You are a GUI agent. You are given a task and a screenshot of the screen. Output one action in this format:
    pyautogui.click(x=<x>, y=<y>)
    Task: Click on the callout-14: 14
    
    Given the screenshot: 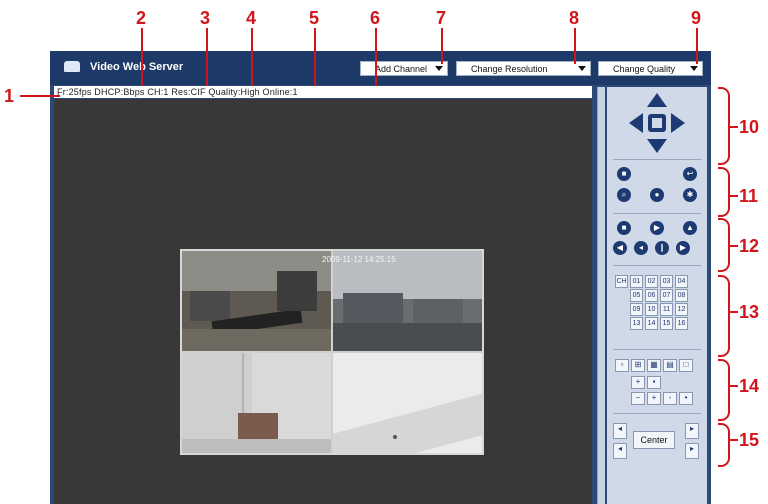 What is the action you would take?
    pyautogui.click(x=749, y=386)
    